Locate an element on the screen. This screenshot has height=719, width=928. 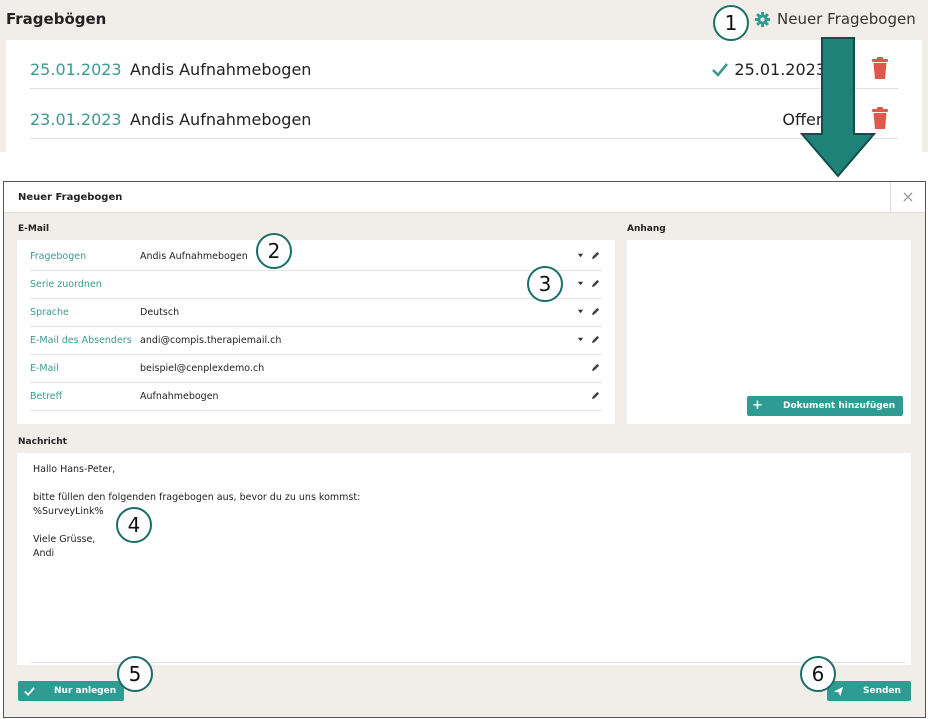
dialog-header: Neuer Fragebogen × is located at coordinates (464, 197).